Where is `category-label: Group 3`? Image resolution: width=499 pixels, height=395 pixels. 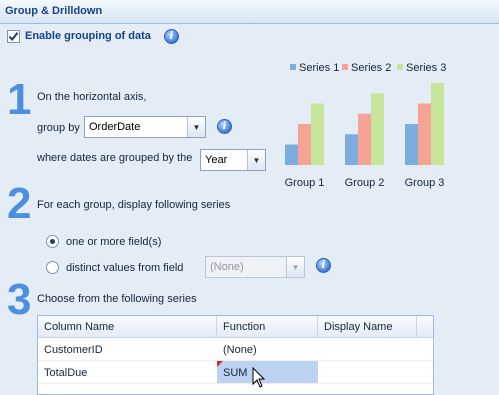 category-label: Group 3 is located at coordinates (425, 183).